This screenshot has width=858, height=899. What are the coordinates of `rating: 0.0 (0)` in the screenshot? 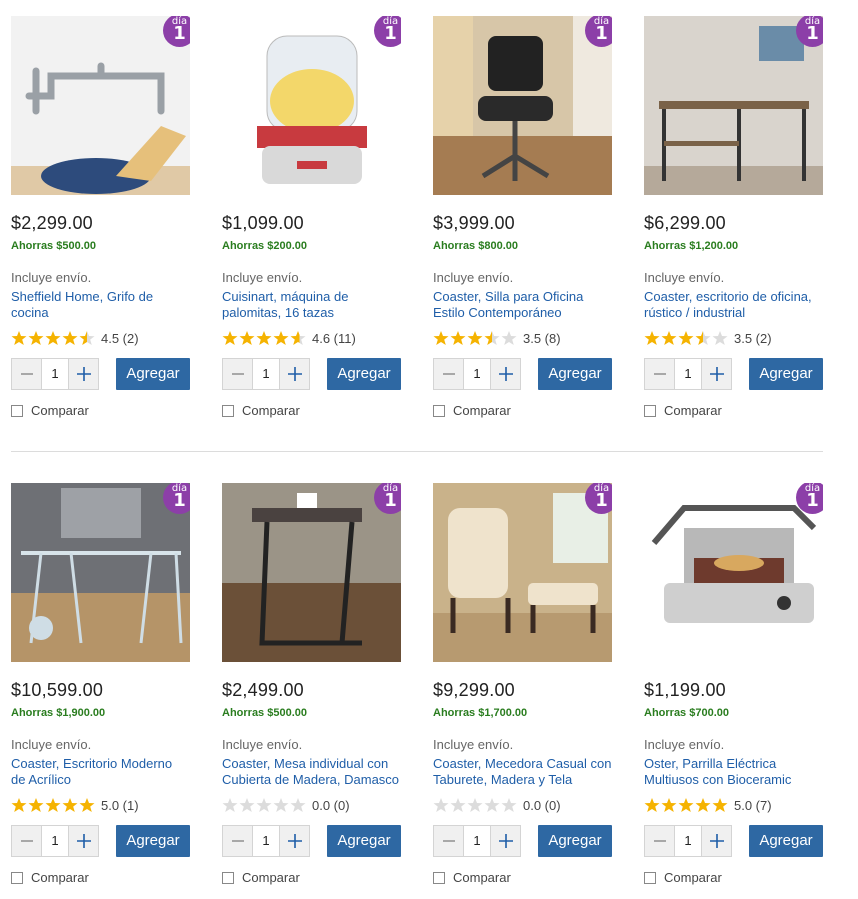 It's located at (286, 805).